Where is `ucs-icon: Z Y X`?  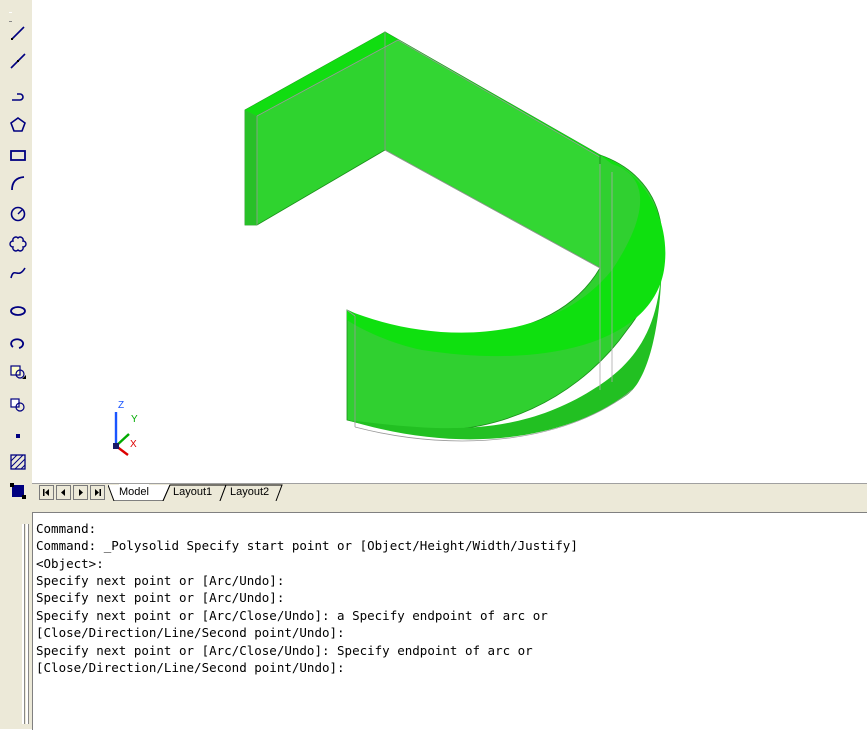 ucs-icon: Z Y X is located at coordinates (125, 428).